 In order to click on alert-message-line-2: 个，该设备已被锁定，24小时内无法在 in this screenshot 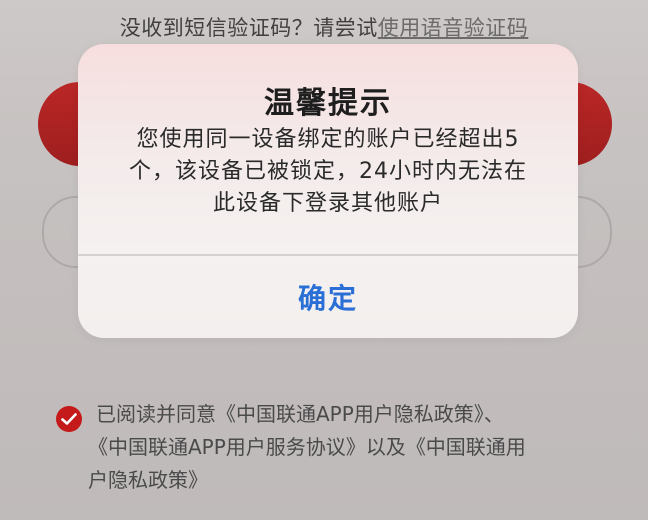, I will do `click(328, 171)`.